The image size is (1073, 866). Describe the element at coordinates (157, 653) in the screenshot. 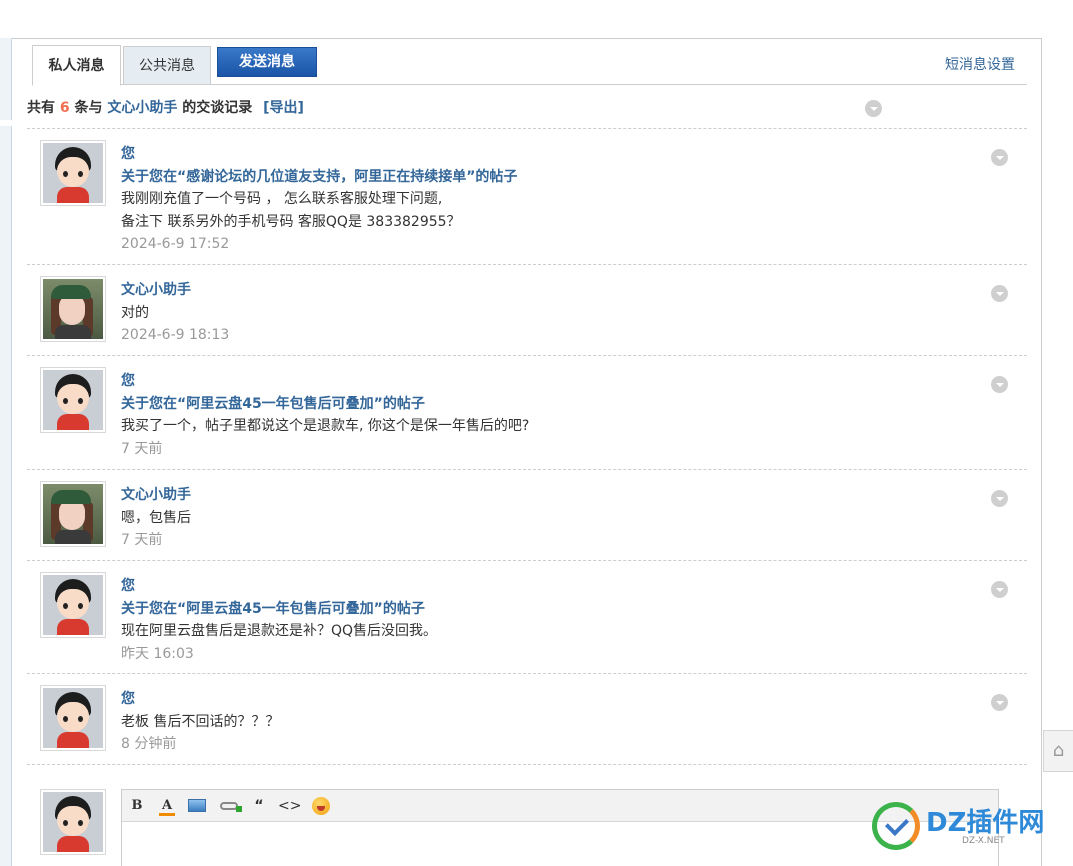

I see `message-time: 昨天 16:03` at that location.